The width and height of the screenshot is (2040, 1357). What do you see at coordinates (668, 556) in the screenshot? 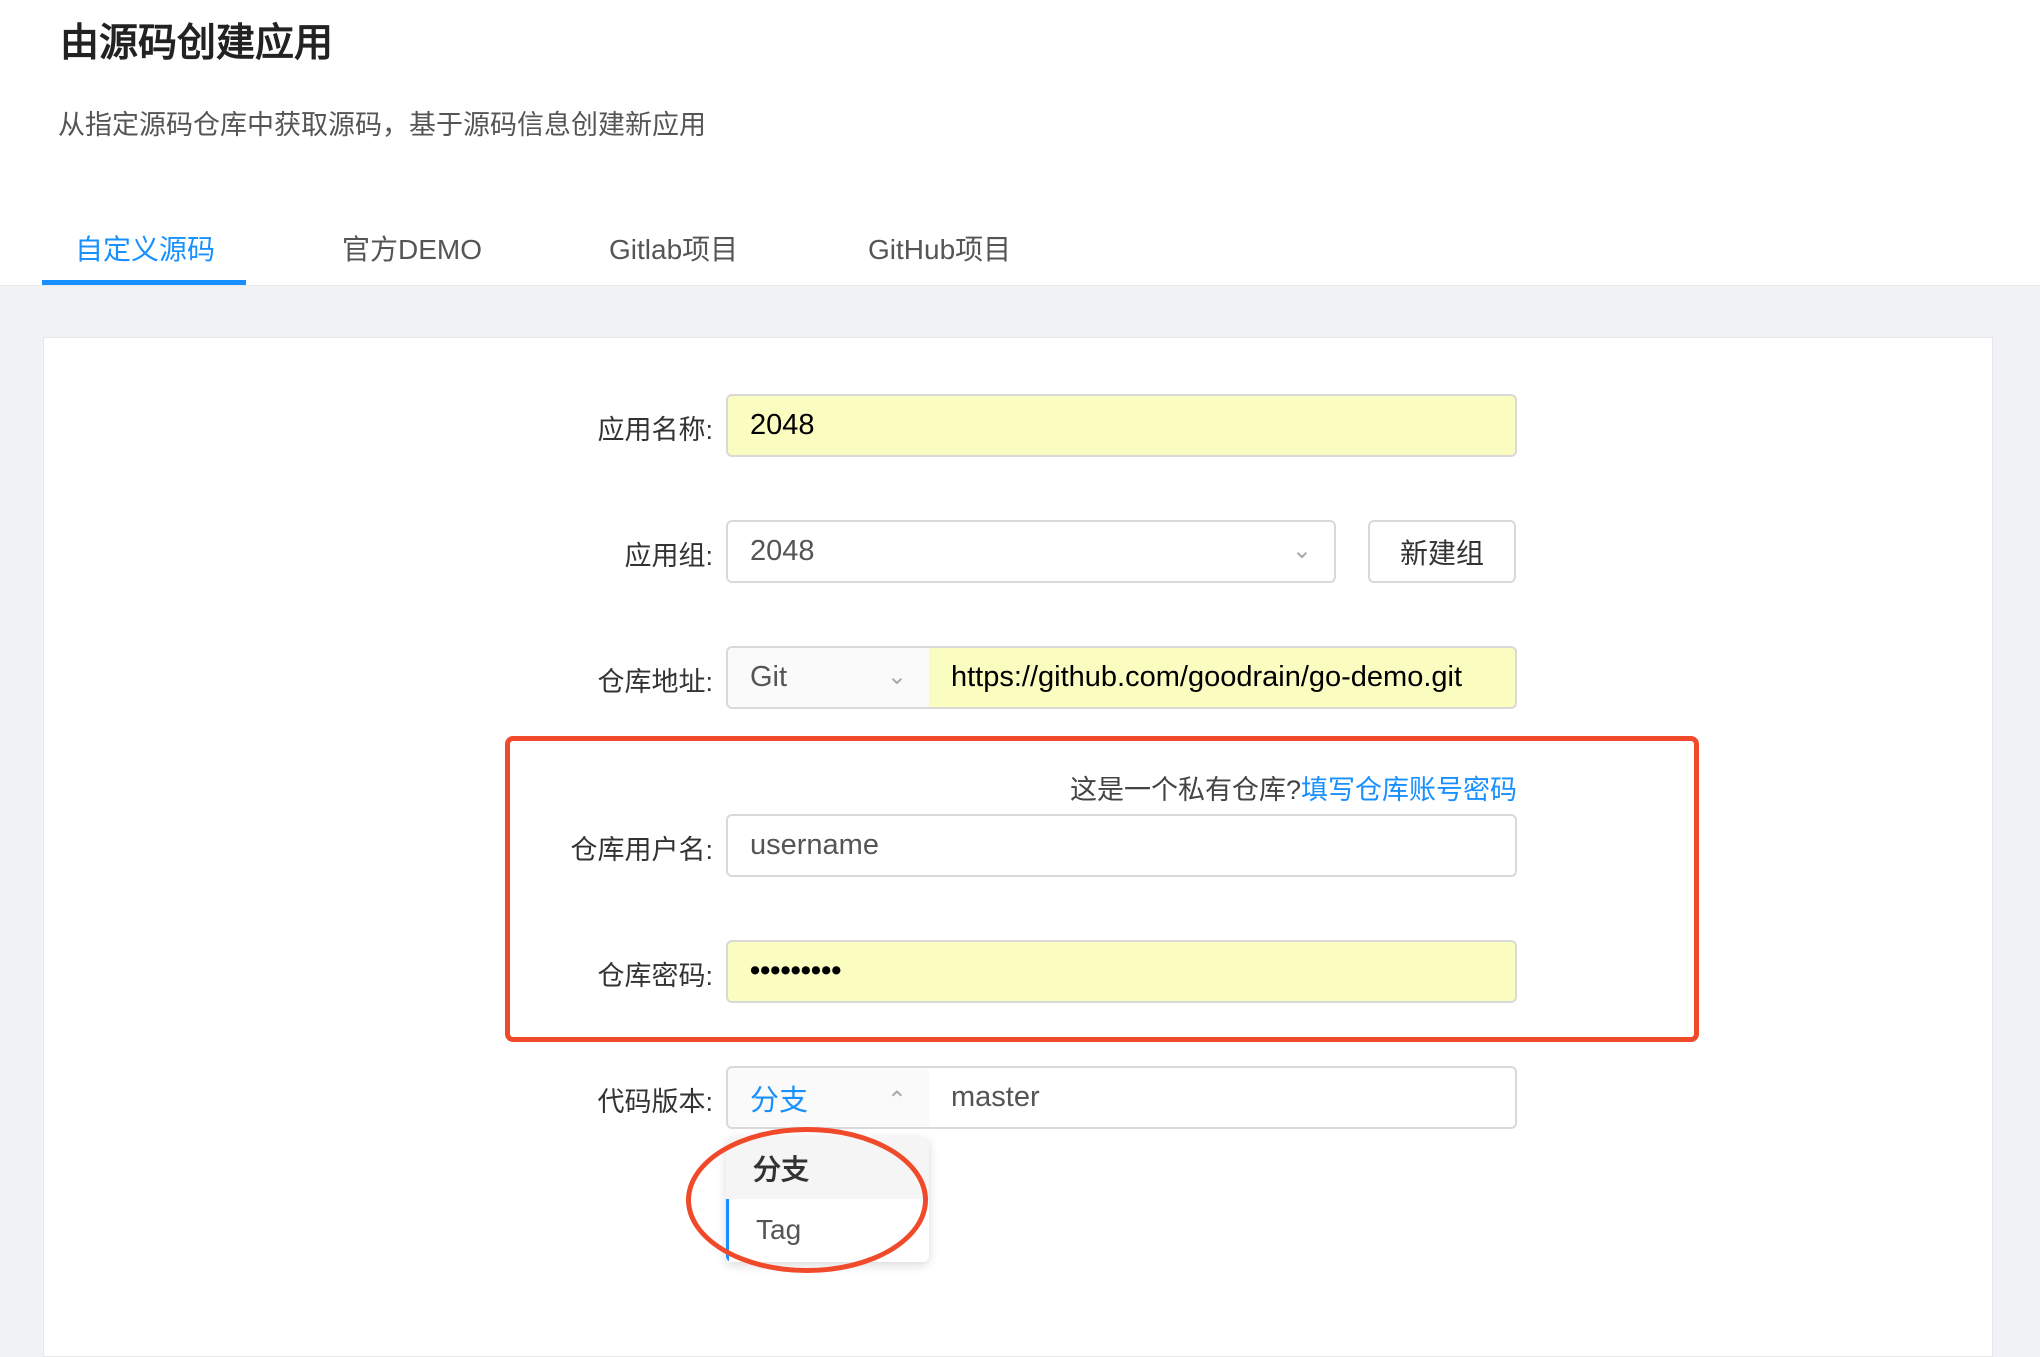
I see `app-group-label: 应用组:` at bounding box center [668, 556].